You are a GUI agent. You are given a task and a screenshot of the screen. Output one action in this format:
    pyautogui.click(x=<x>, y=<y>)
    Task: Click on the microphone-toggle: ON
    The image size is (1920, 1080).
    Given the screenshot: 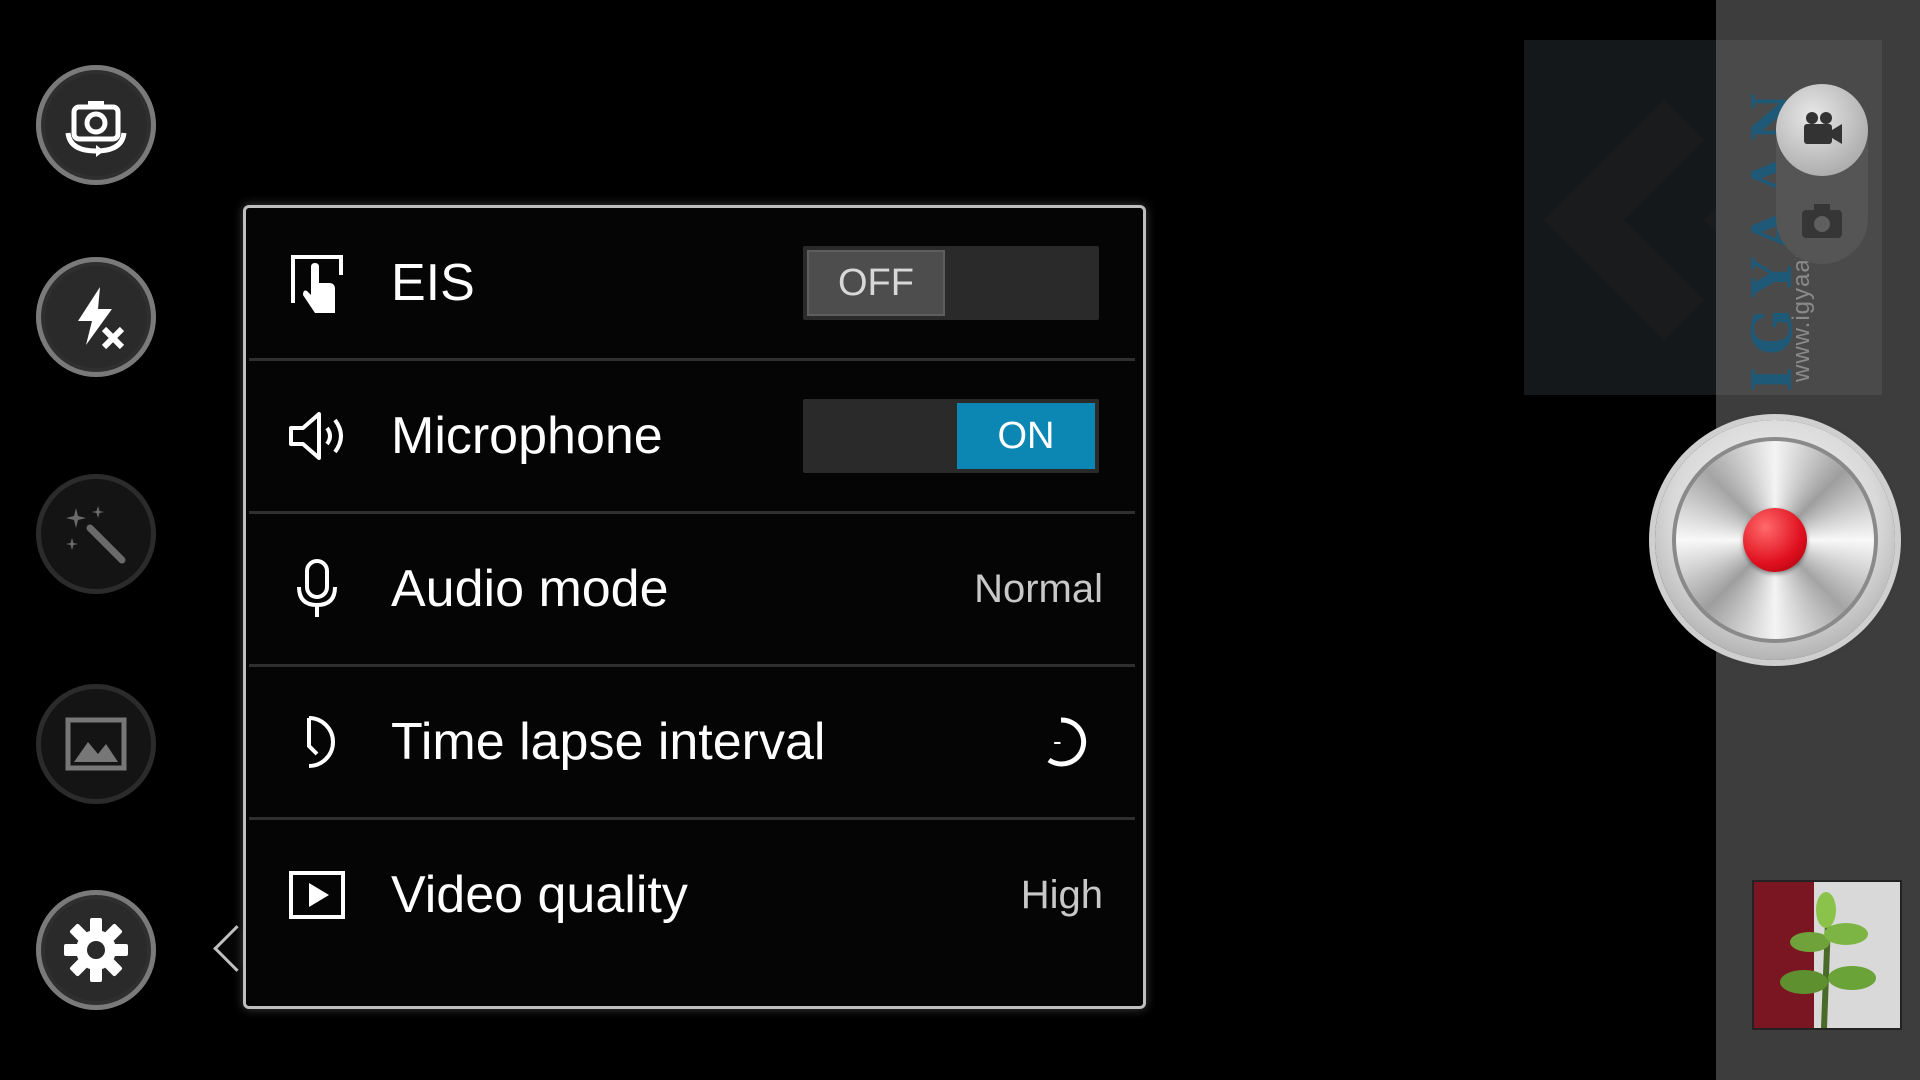 What is the action you would take?
    pyautogui.click(x=951, y=436)
    